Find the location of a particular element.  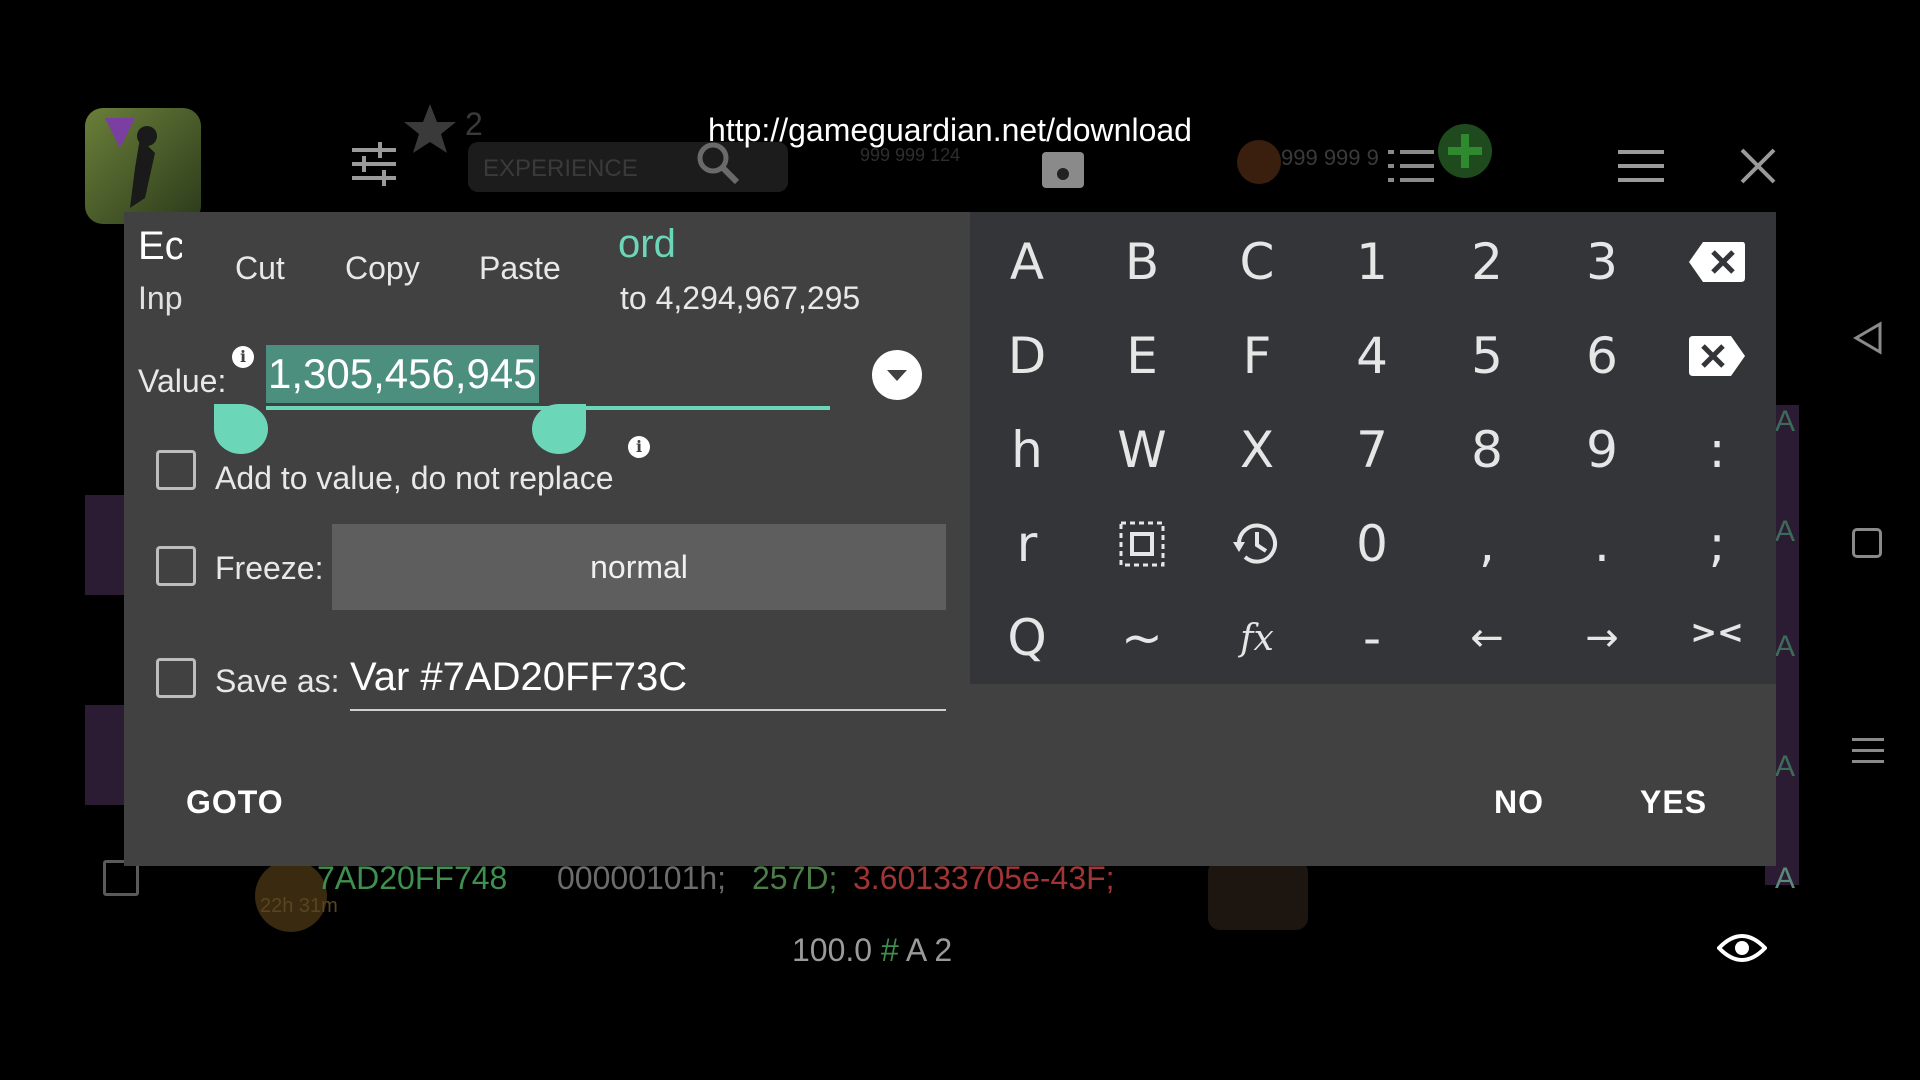

status-bar: 100.0 # A 2 is located at coordinates (872, 950).